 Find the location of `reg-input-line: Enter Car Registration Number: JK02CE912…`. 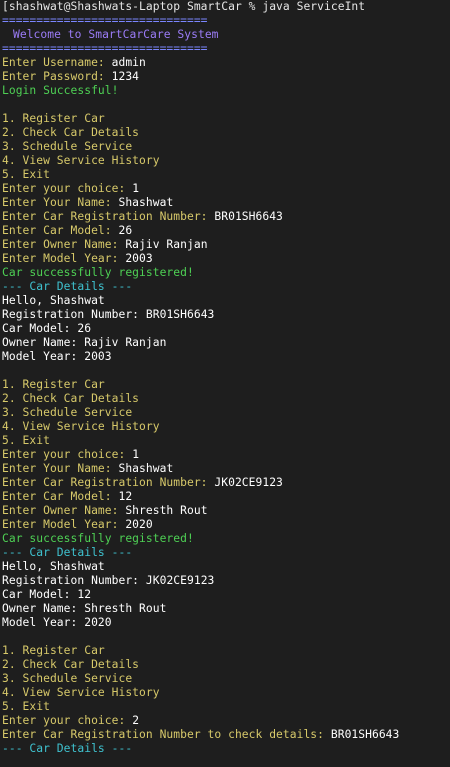

reg-input-line: Enter Car Registration Number: JK02CE912… is located at coordinates (226, 483).